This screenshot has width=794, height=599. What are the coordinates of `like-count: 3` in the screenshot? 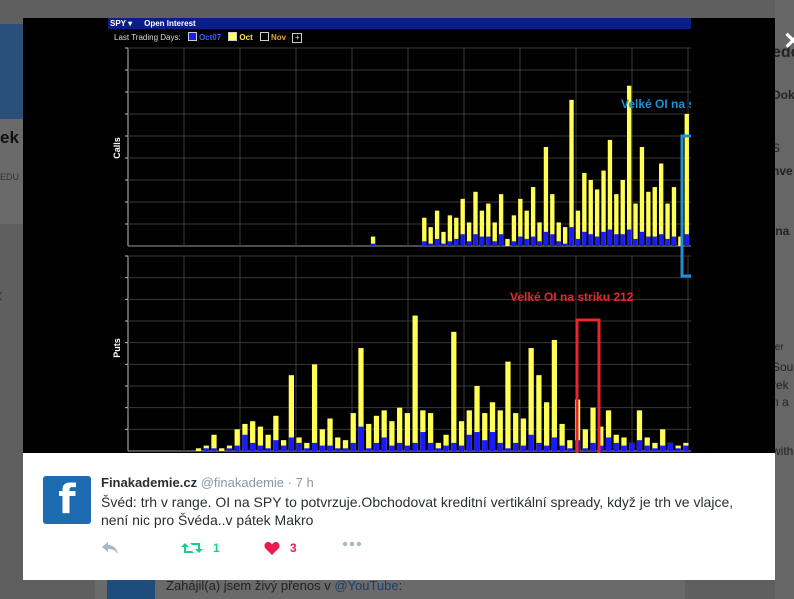 It's located at (293, 548).